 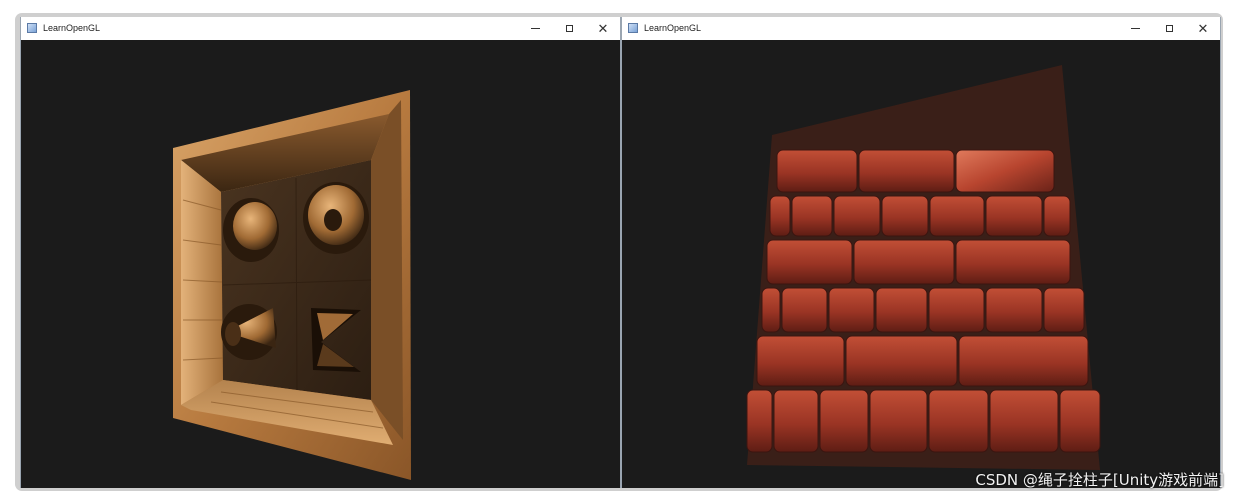 I want to click on hemisphere-shape, so click(x=255, y=226).